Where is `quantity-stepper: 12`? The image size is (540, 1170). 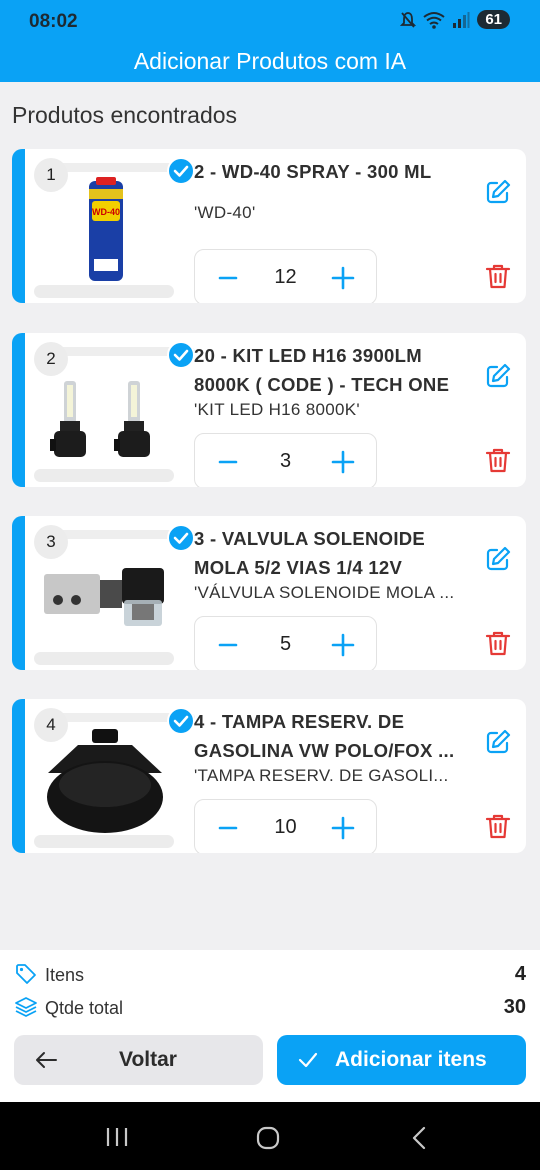
quantity-stepper: 12 is located at coordinates (285, 276).